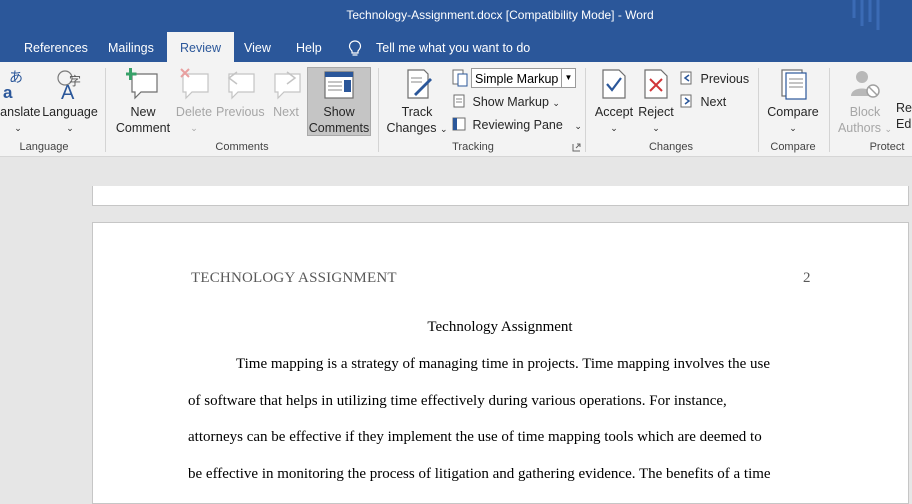  Describe the element at coordinates (287, 85) in the screenshot. I see `next-comment-icon` at that location.